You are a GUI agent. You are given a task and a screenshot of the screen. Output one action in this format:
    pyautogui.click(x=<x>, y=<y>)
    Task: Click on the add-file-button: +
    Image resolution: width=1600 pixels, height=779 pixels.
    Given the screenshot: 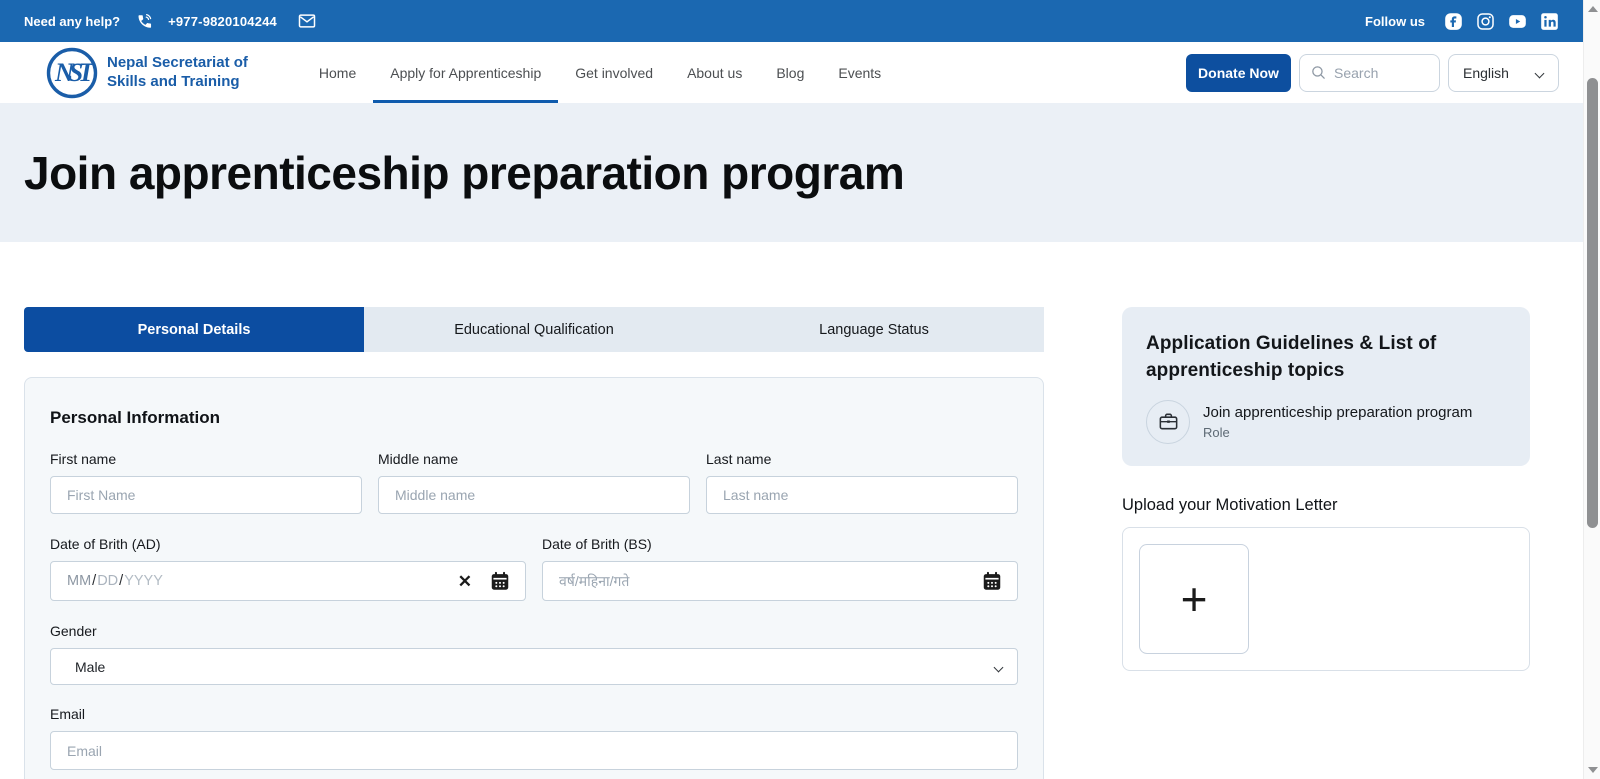 What is the action you would take?
    pyautogui.click(x=1194, y=599)
    